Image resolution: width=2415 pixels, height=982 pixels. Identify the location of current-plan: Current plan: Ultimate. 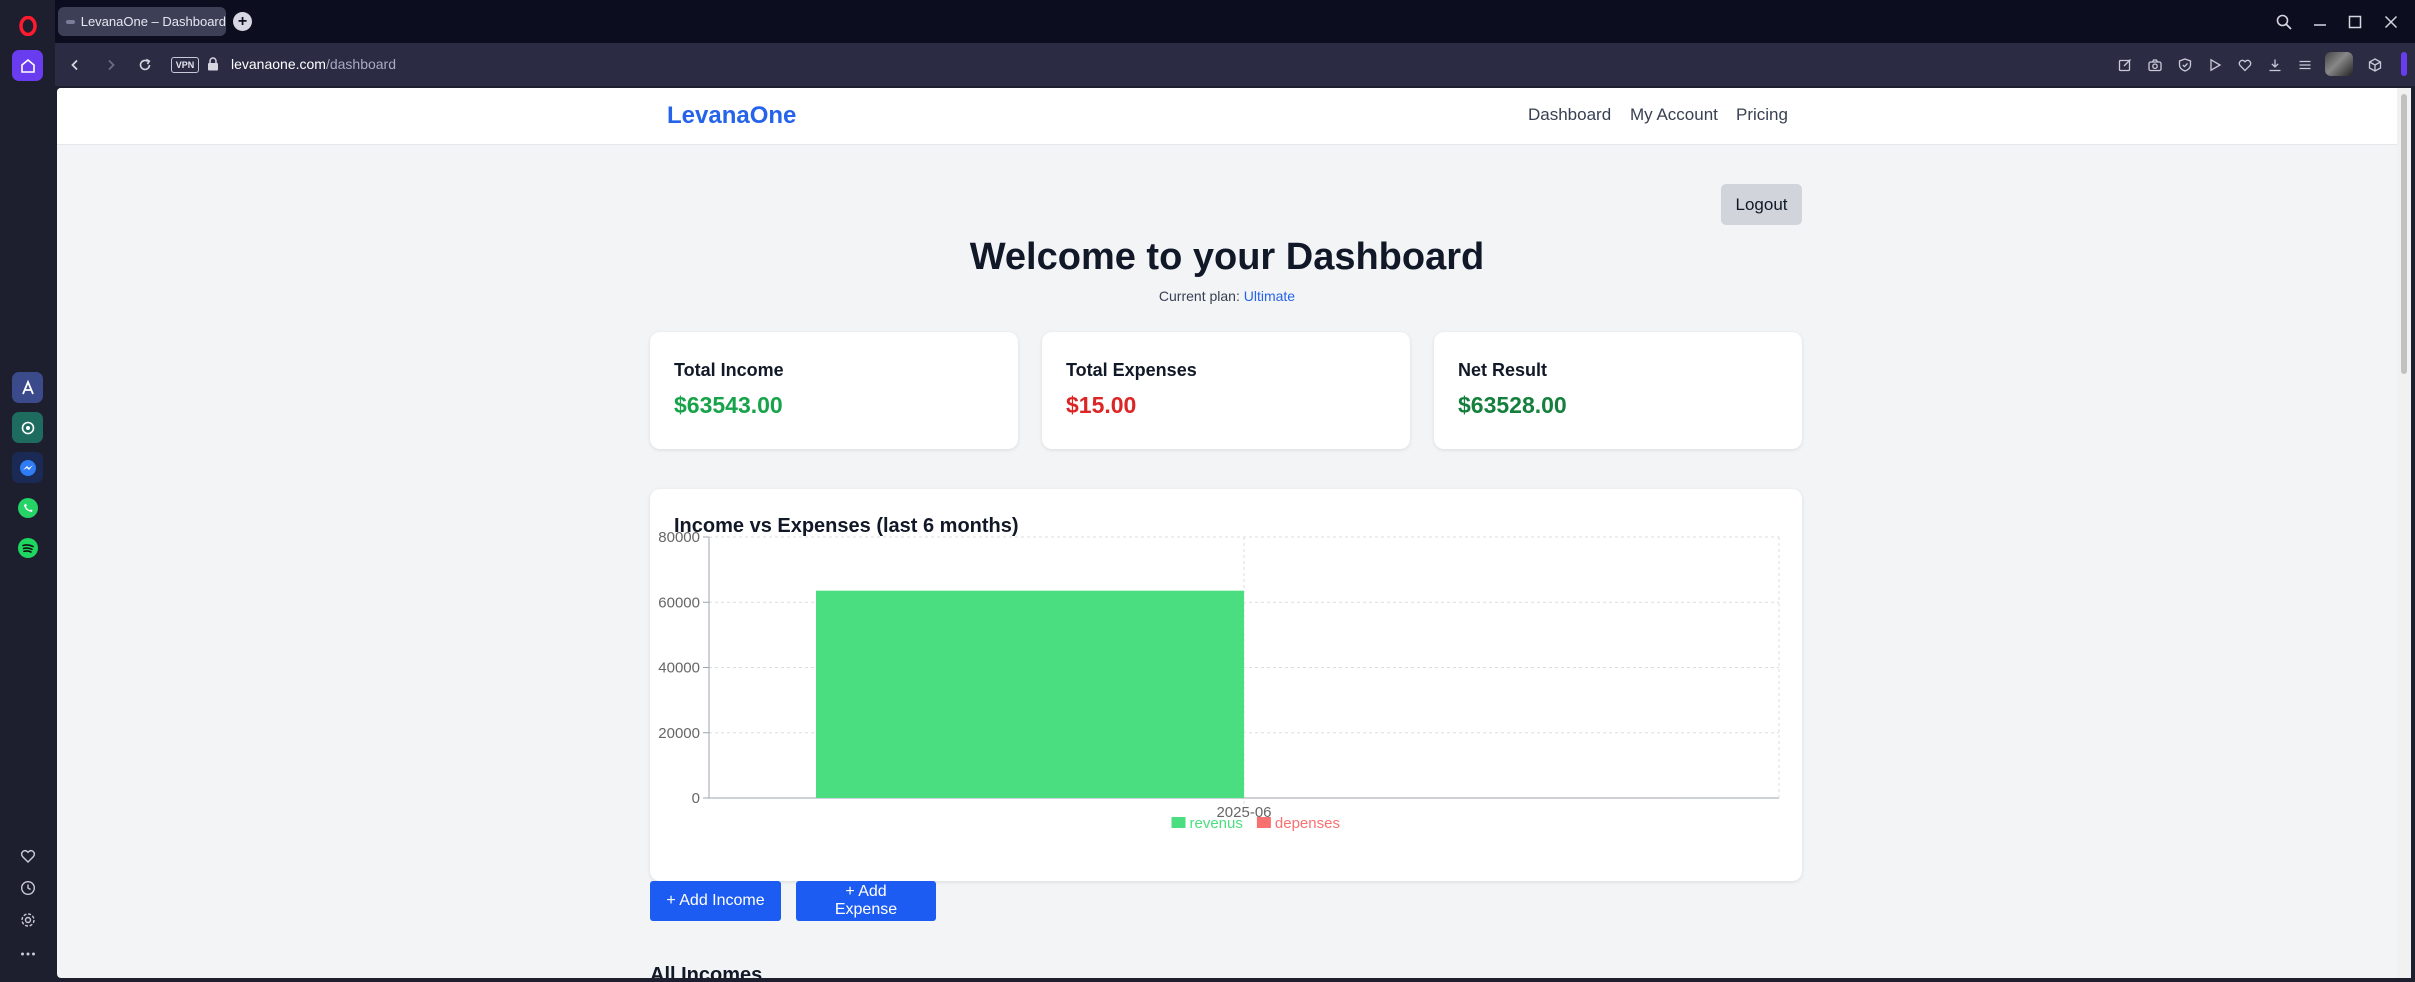
(1227, 296).